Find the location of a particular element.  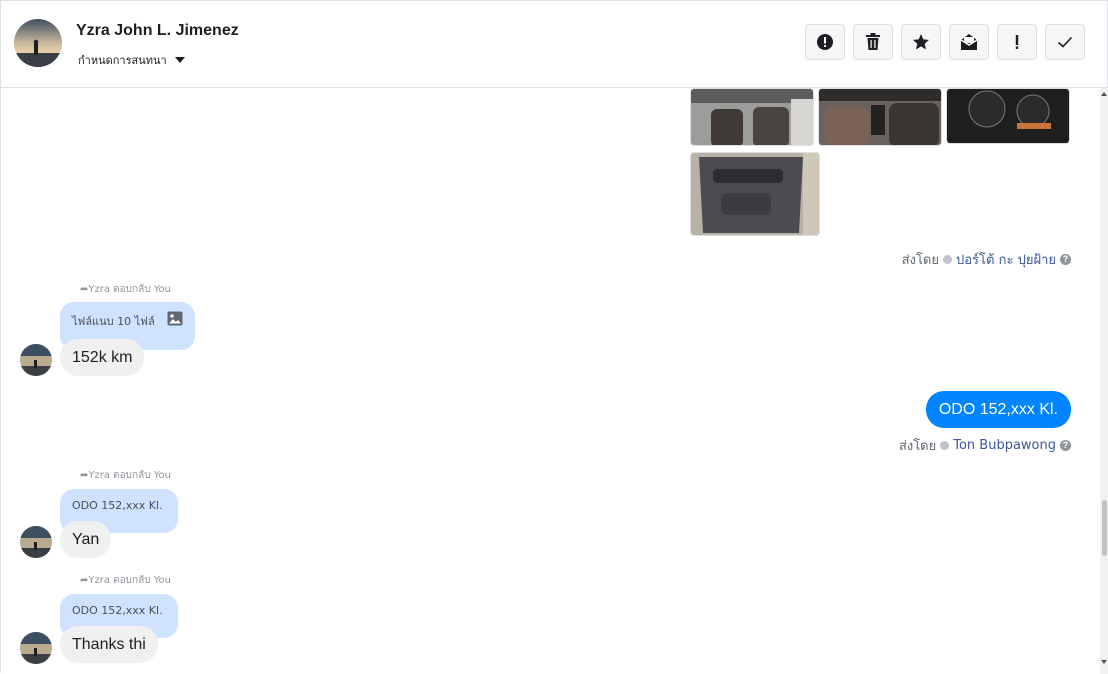

checkmark-icon is located at coordinates (1065, 42).